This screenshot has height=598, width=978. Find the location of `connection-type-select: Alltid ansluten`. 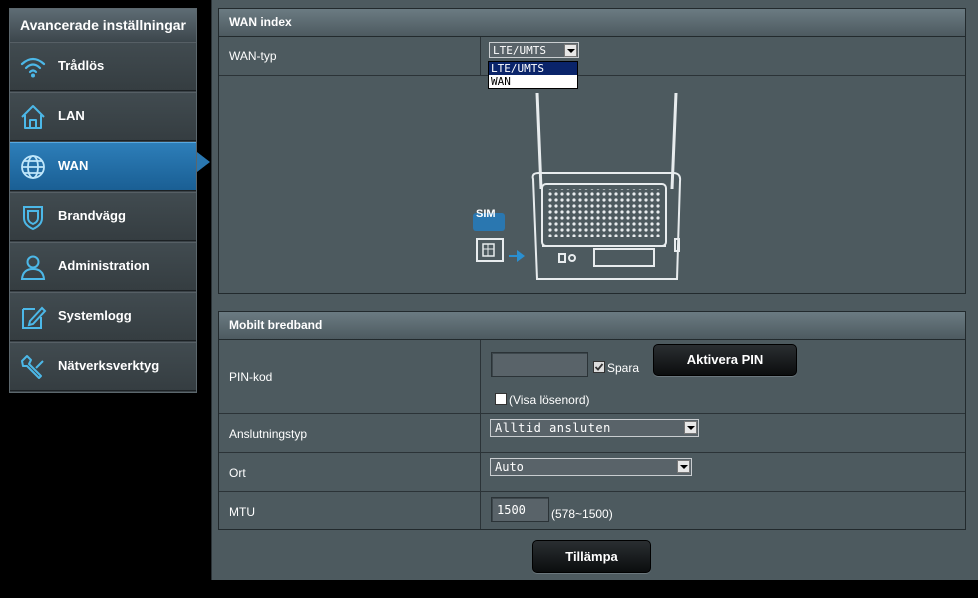

connection-type-select: Alltid ansluten is located at coordinates (594, 428).